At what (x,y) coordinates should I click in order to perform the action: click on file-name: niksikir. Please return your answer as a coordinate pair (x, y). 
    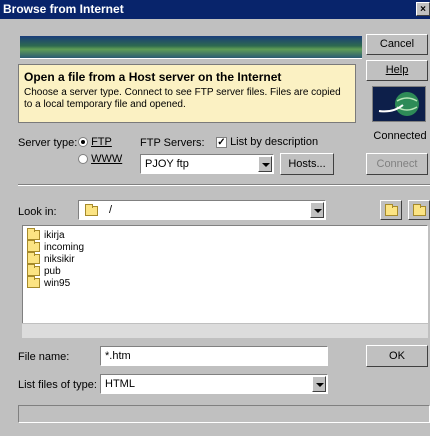
    Looking at the image, I should click on (59, 259).